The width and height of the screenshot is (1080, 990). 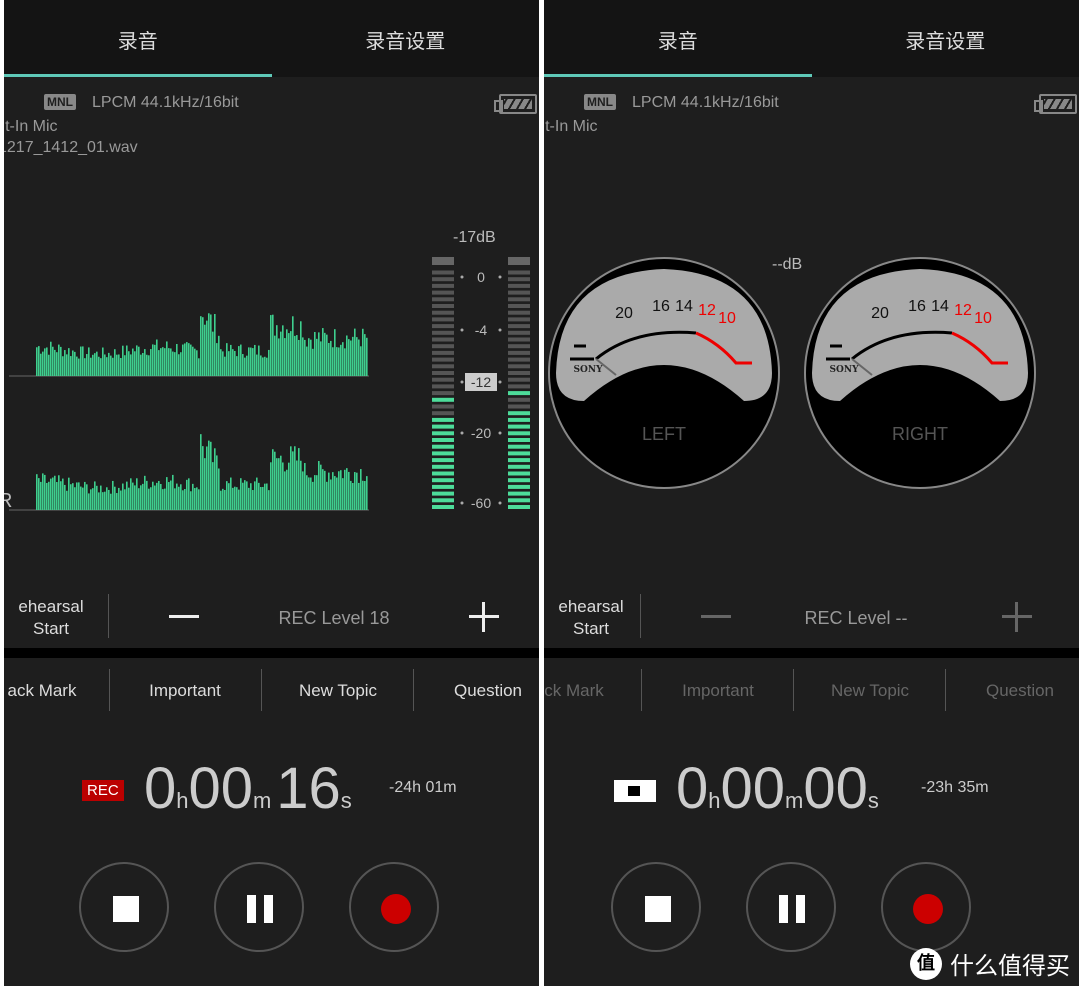 What do you see at coordinates (51, 606) in the screenshot?
I see `rehearsal-label: ehearsal` at bounding box center [51, 606].